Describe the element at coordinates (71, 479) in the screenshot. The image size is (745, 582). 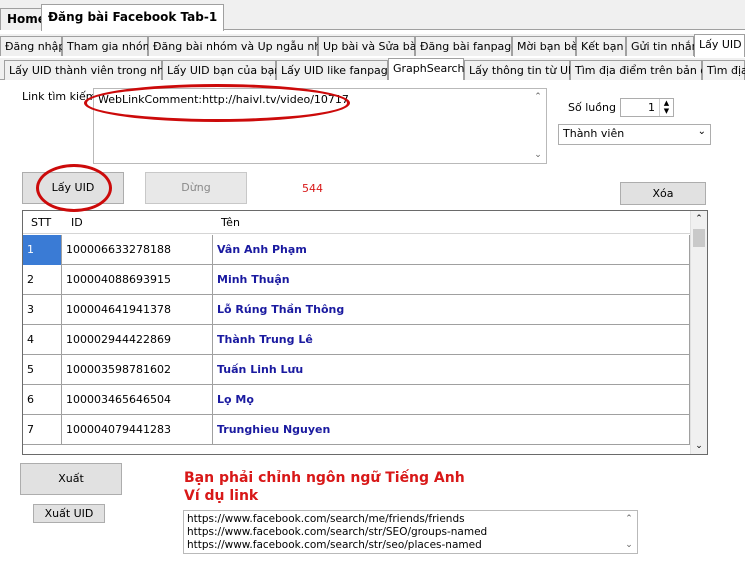
I see `export-button: Xuất` at that location.